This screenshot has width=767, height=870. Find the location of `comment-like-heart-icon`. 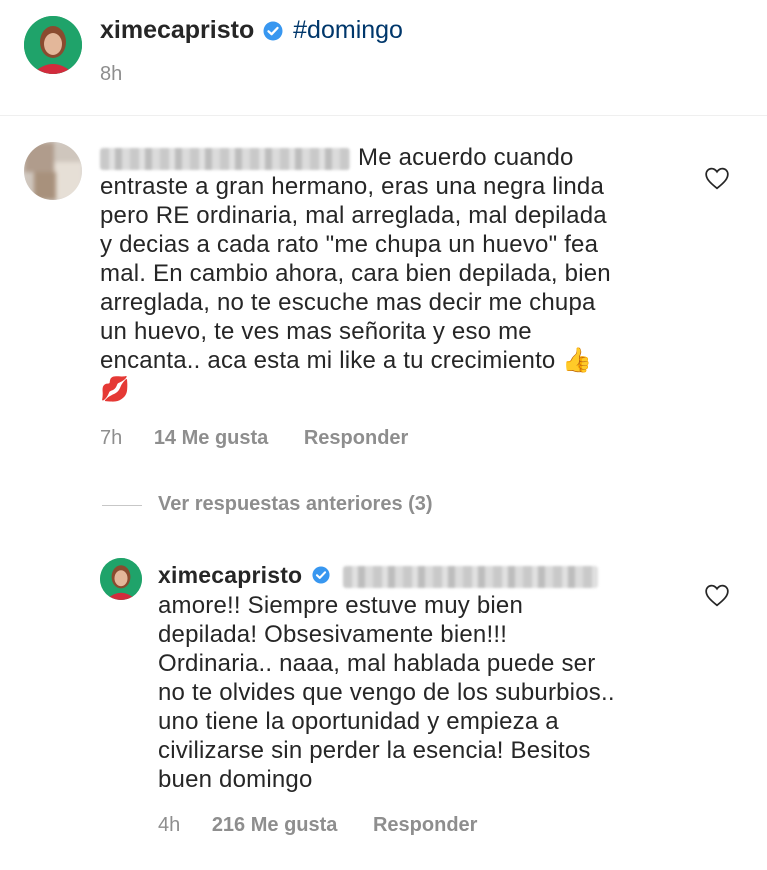

comment-like-heart-icon is located at coordinates (717, 180).